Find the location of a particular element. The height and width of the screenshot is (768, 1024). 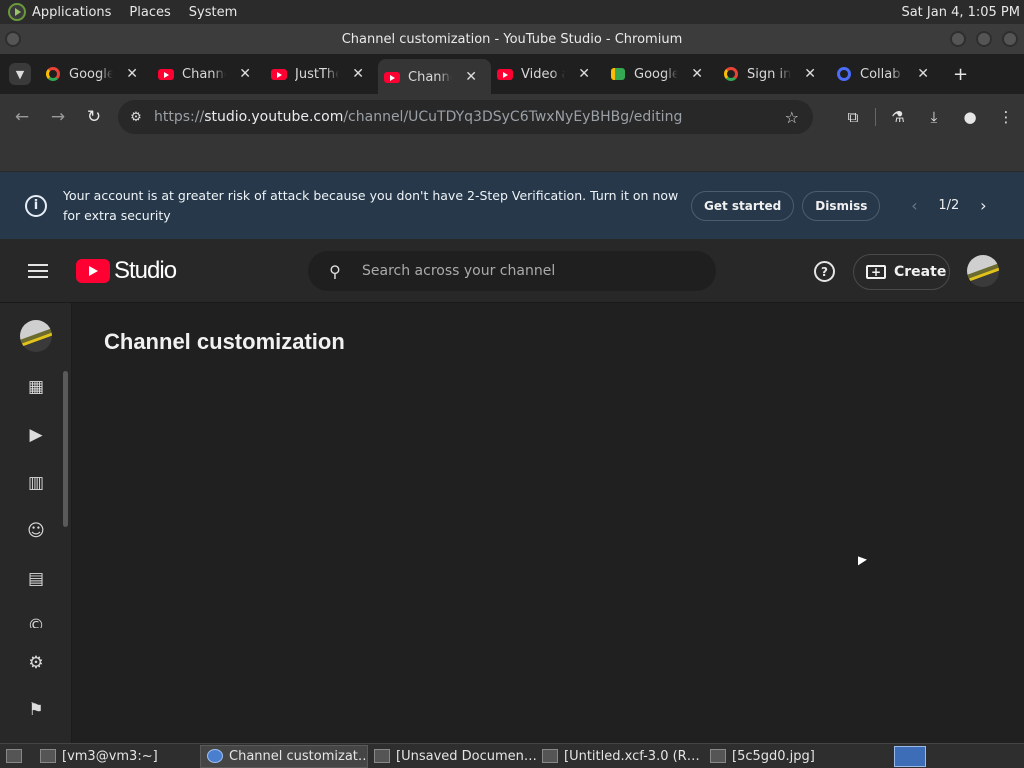

extensions-icon: ⧉ is located at coordinates (853, 117).